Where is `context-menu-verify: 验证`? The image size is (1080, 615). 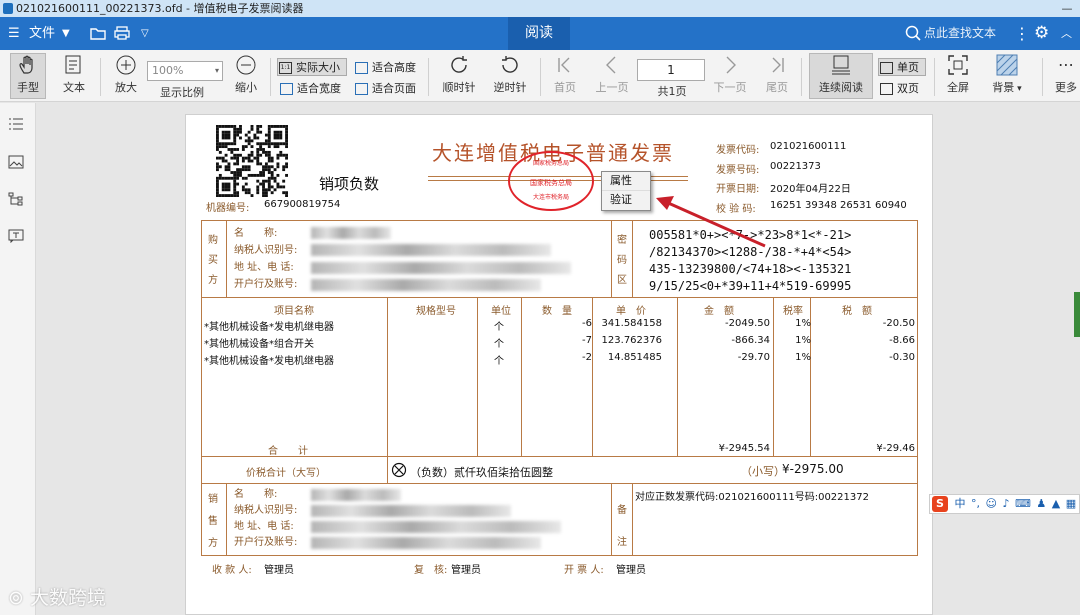 context-menu-verify: 验证 is located at coordinates (626, 199).